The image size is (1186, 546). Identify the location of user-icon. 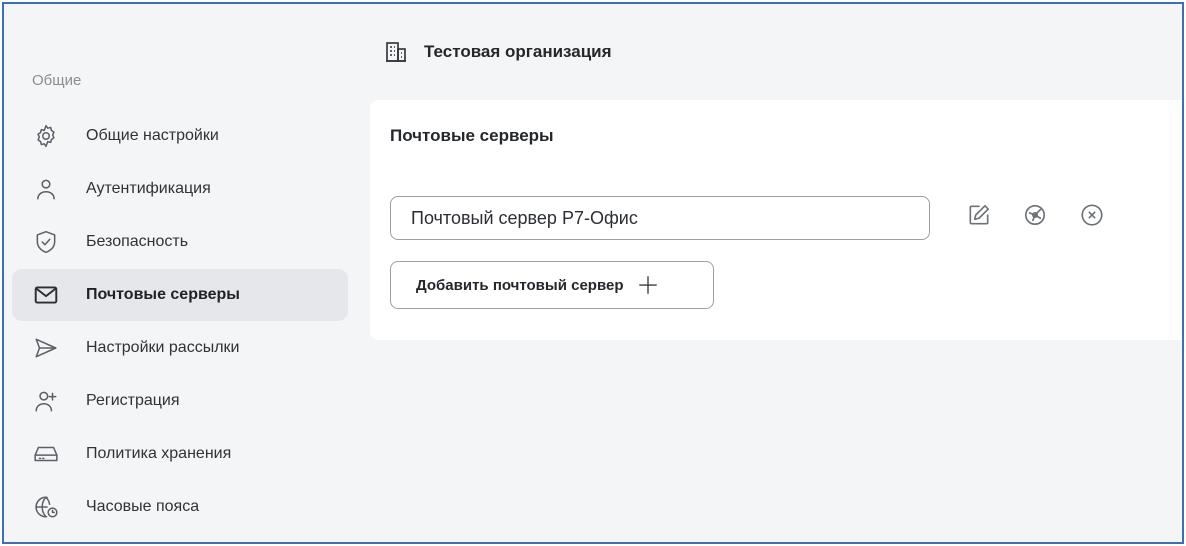
(46, 189).